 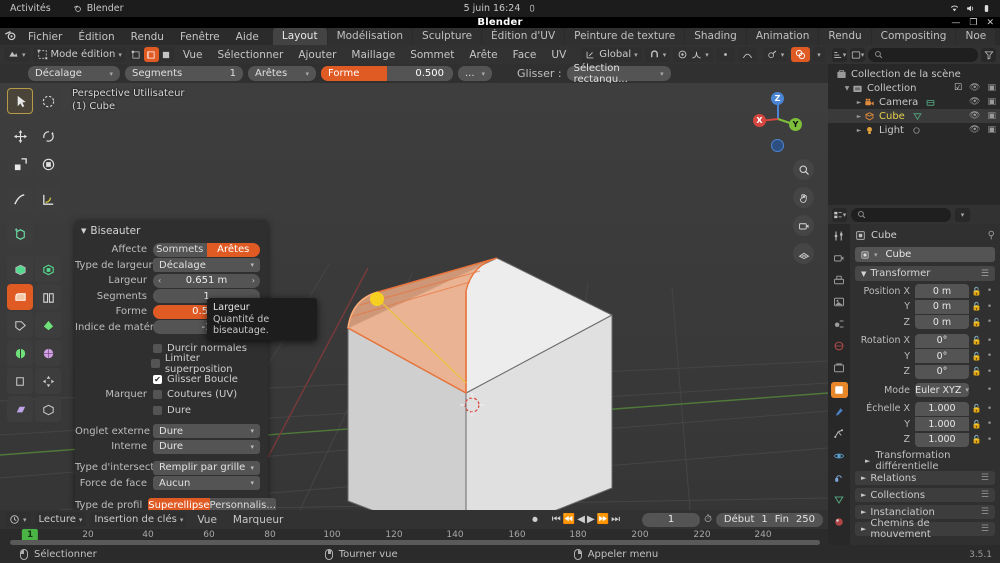 What do you see at coordinates (233, 249) in the screenshot?
I see `affecte-option-aretes: Arêtes` at bounding box center [233, 249].